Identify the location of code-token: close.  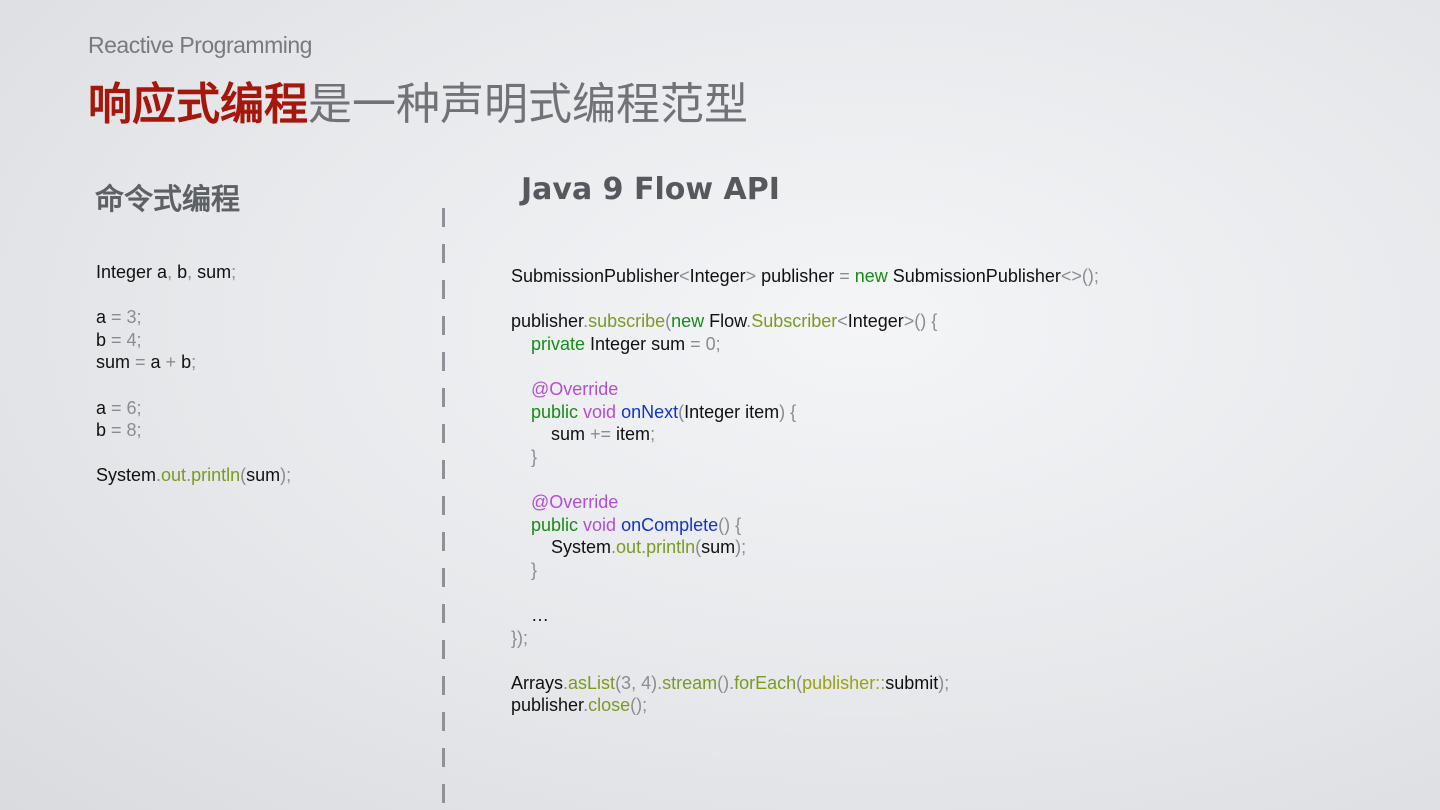
(609, 705).